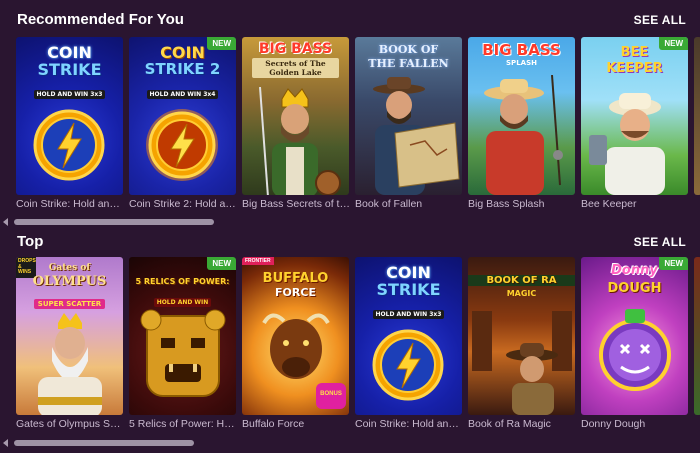 The width and height of the screenshot is (700, 453). What do you see at coordinates (69, 281) in the screenshot?
I see `game-logo: OLYMPUS` at bounding box center [69, 281].